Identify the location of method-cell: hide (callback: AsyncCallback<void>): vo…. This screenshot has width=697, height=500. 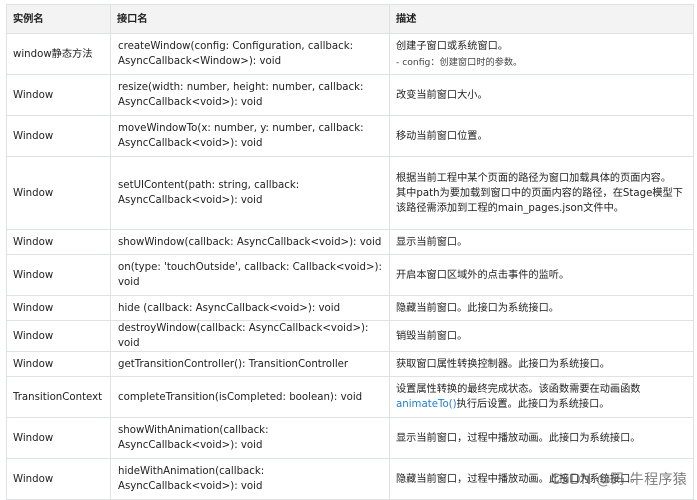
(250, 308).